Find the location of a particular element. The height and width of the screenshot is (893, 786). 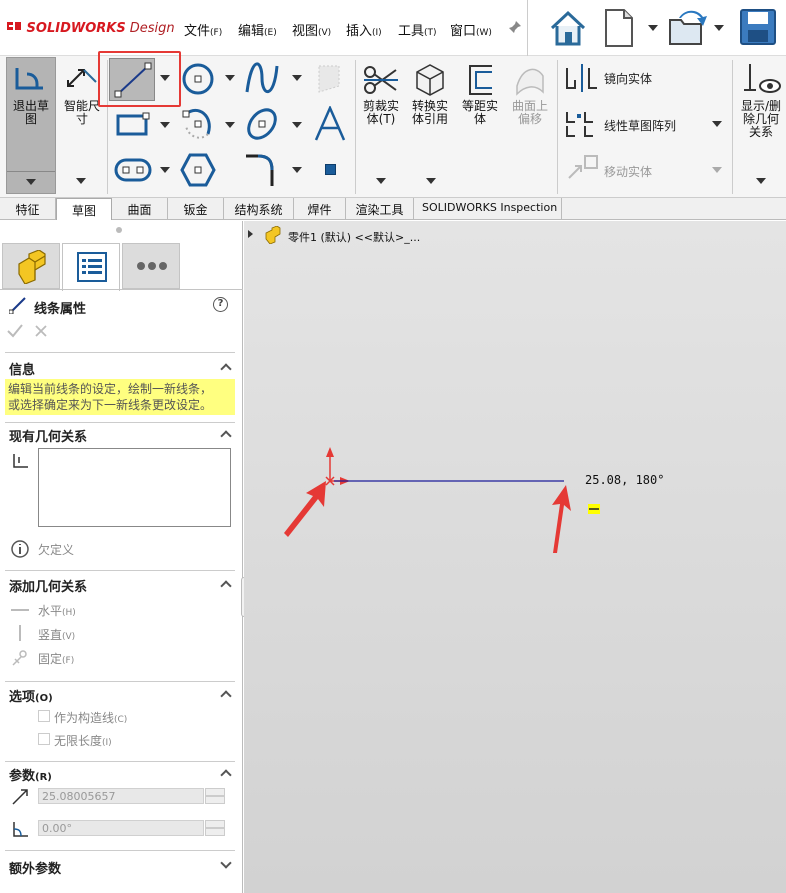

move-entities-button: 移动实体 is located at coordinates (648, 169).